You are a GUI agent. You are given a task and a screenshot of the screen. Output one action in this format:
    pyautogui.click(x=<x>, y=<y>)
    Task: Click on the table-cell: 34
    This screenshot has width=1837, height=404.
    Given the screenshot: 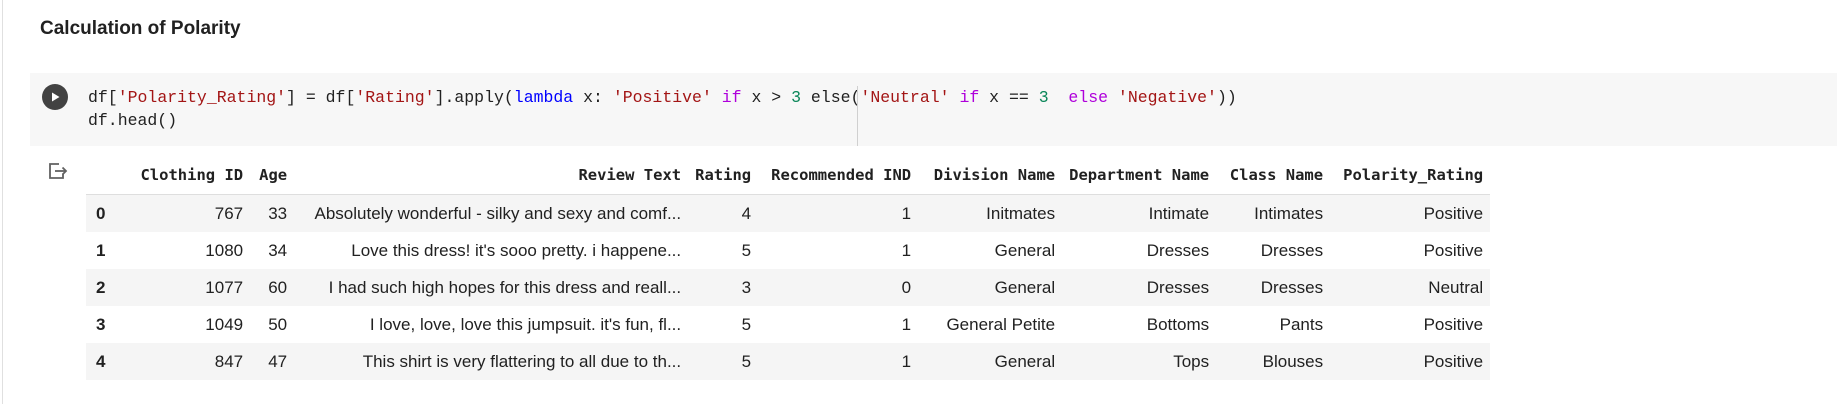 What is the action you would take?
    pyautogui.click(x=278, y=250)
    